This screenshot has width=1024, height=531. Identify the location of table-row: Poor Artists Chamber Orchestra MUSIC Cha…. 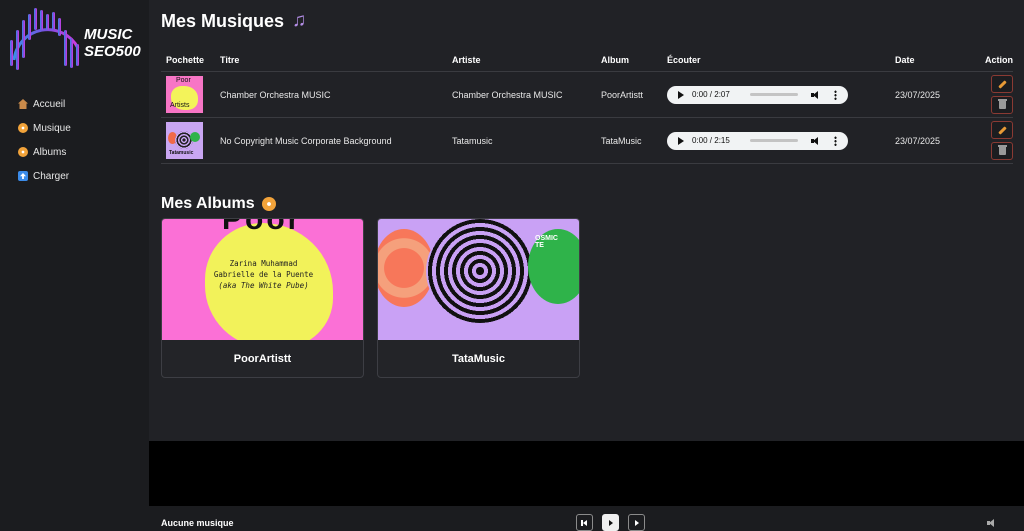
(587, 95).